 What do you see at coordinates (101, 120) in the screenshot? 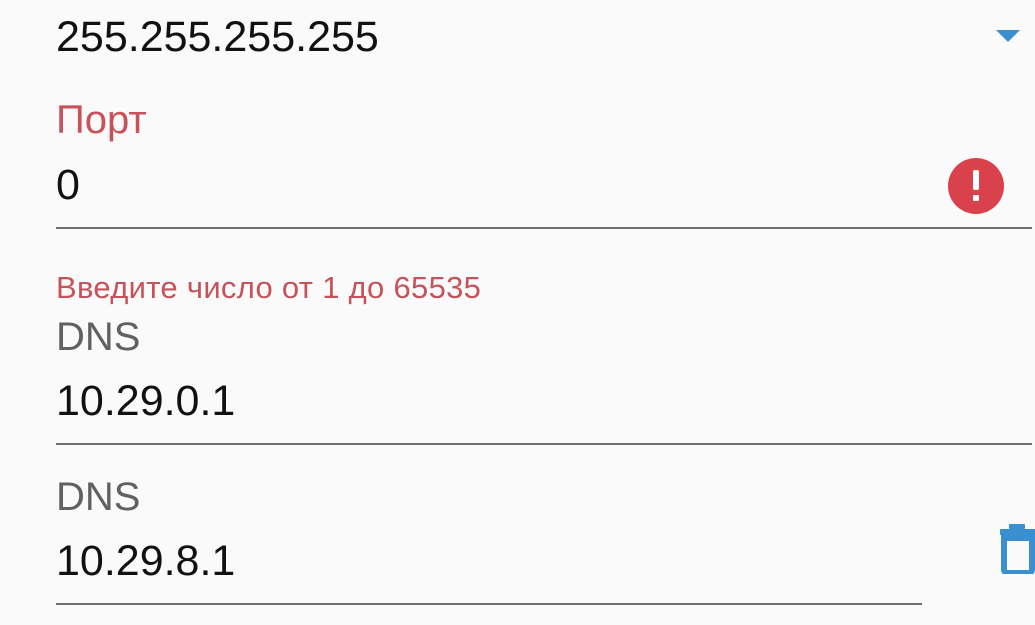
I see `port-label: Порт` at bounding box center [101, 120].